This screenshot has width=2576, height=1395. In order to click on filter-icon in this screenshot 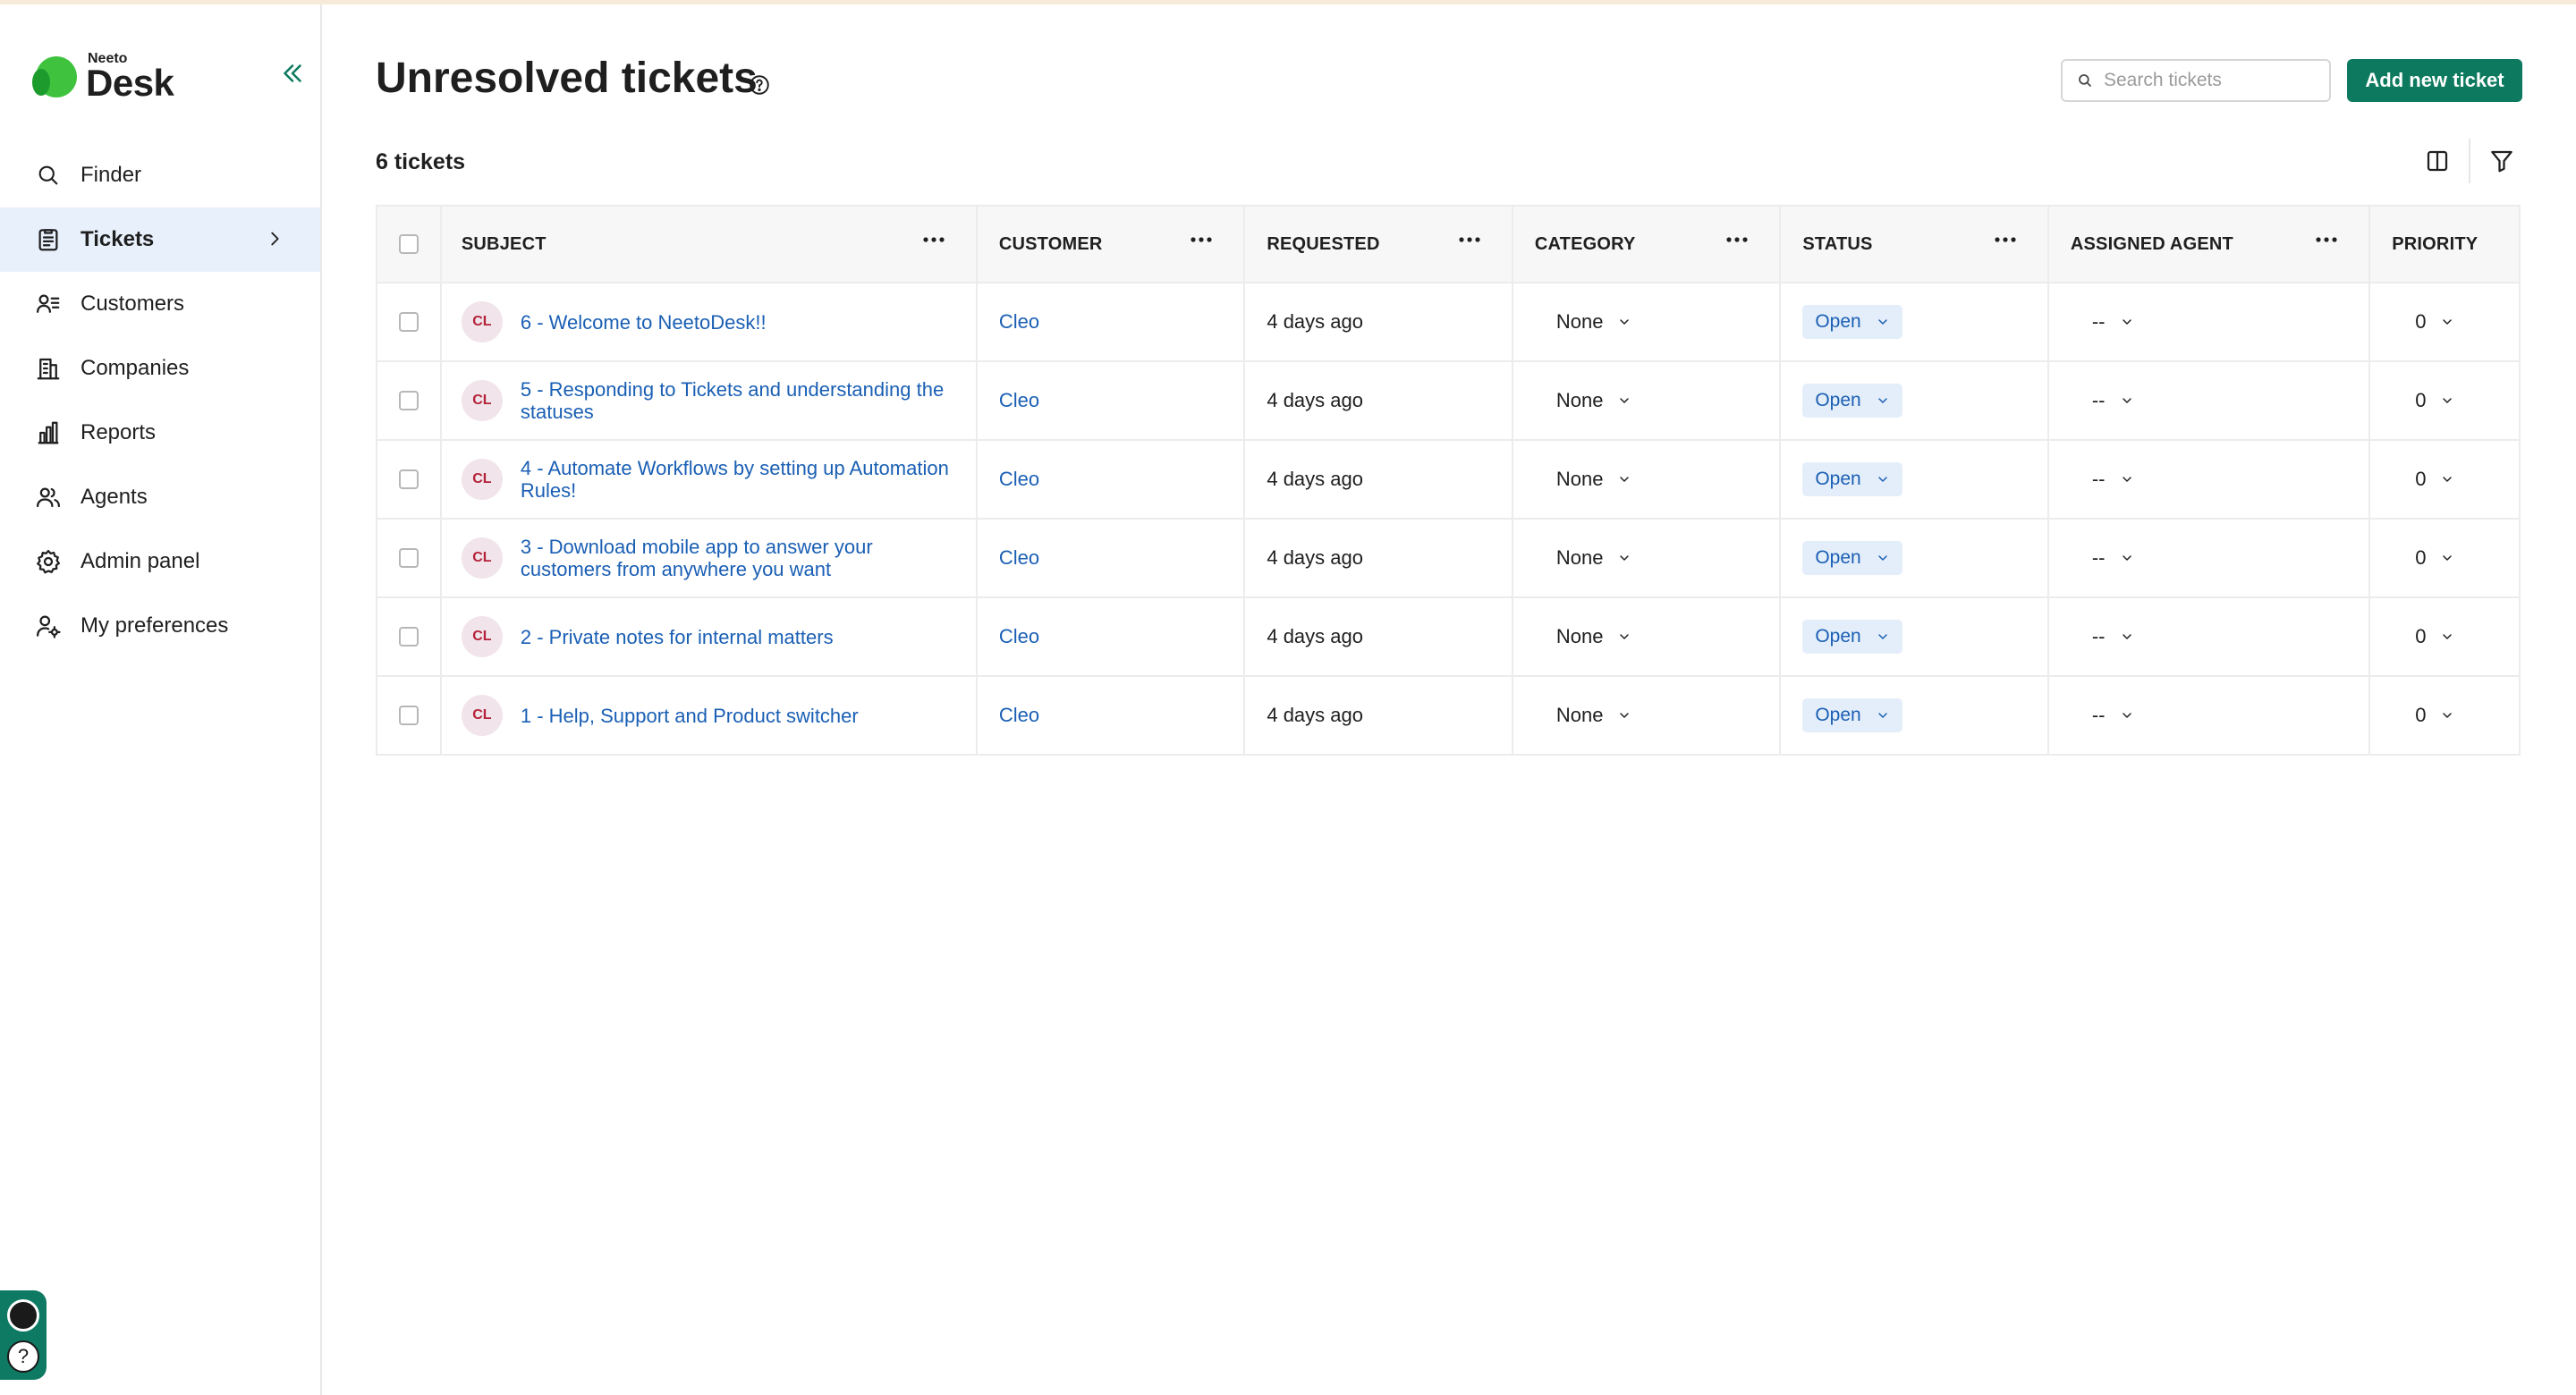, I will do `click(2501, 161)`.